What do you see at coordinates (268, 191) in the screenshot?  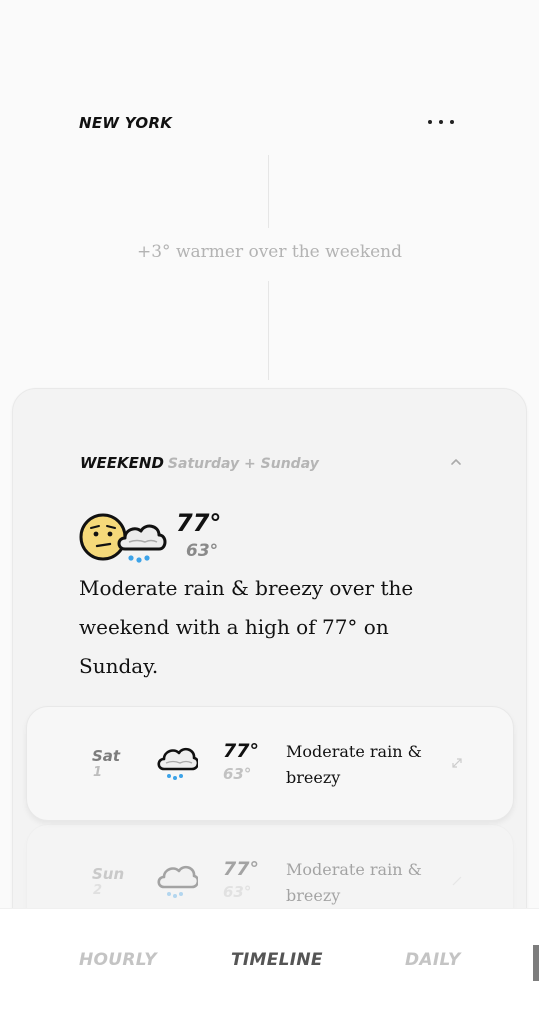 I see `timeline-line-top` at bounding box center [268, 191].